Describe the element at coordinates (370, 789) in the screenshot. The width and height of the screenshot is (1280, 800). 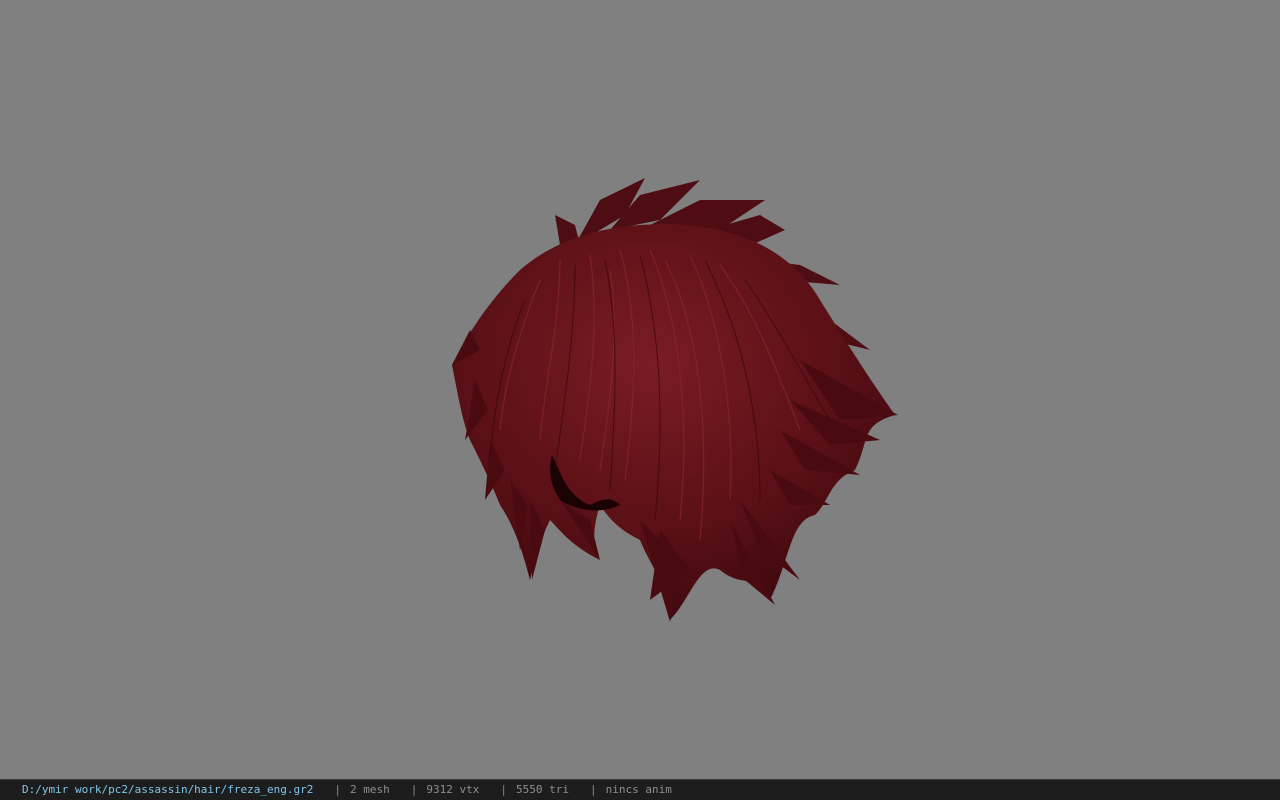
I see `mesh-count: 2 mesh` at that location.